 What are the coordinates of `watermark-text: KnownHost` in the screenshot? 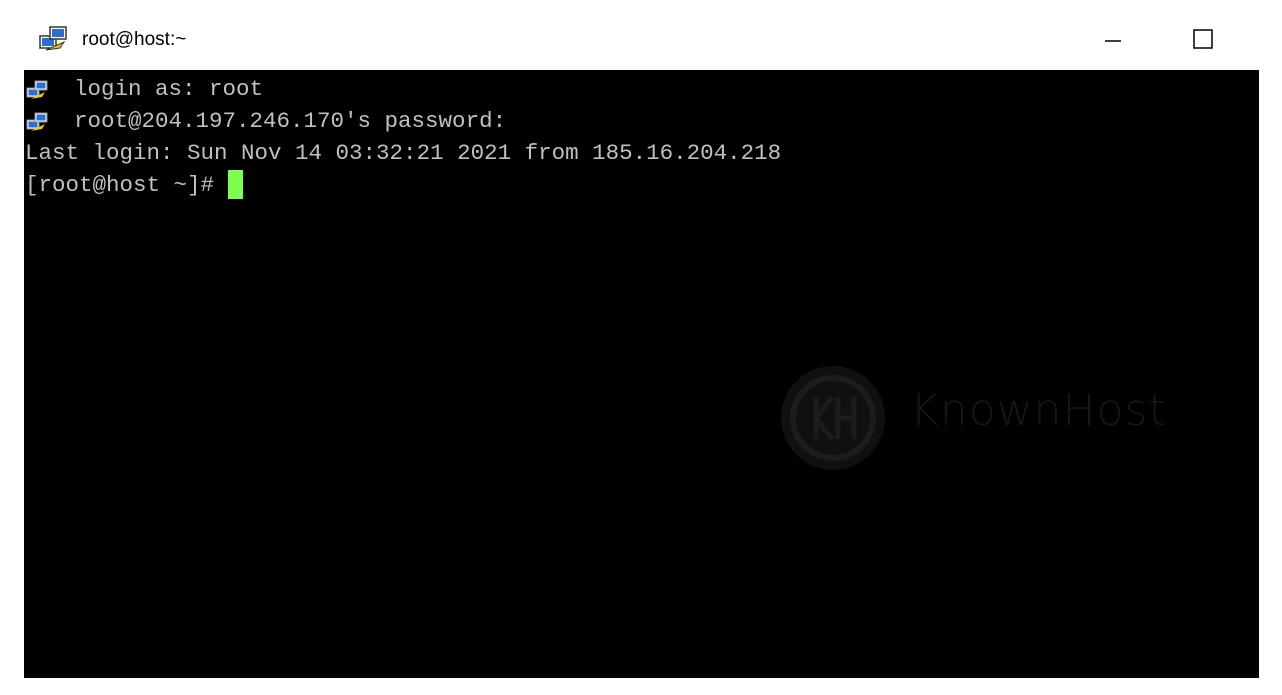 It's located at (1038, 410).